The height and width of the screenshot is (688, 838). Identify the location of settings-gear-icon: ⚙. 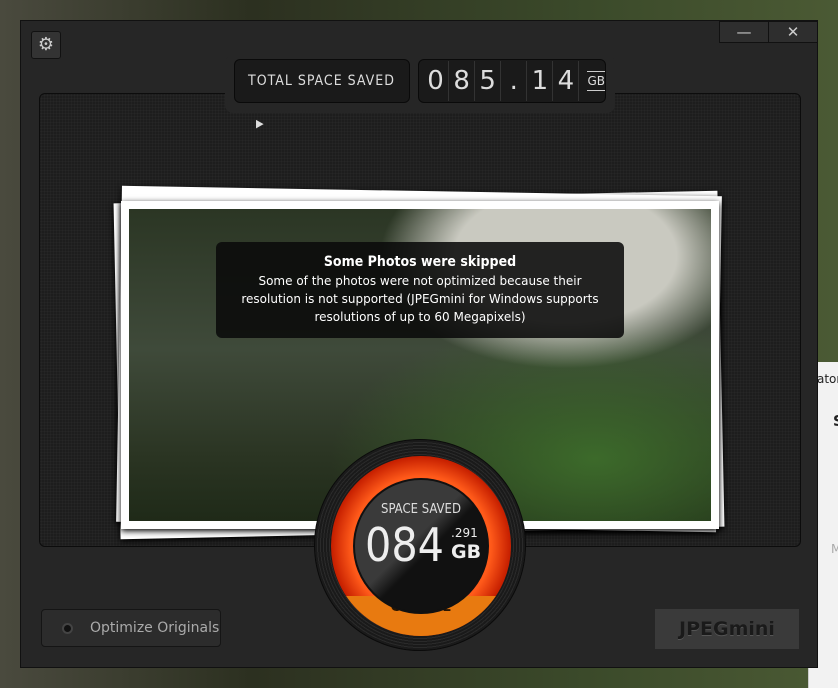
(46, 45).